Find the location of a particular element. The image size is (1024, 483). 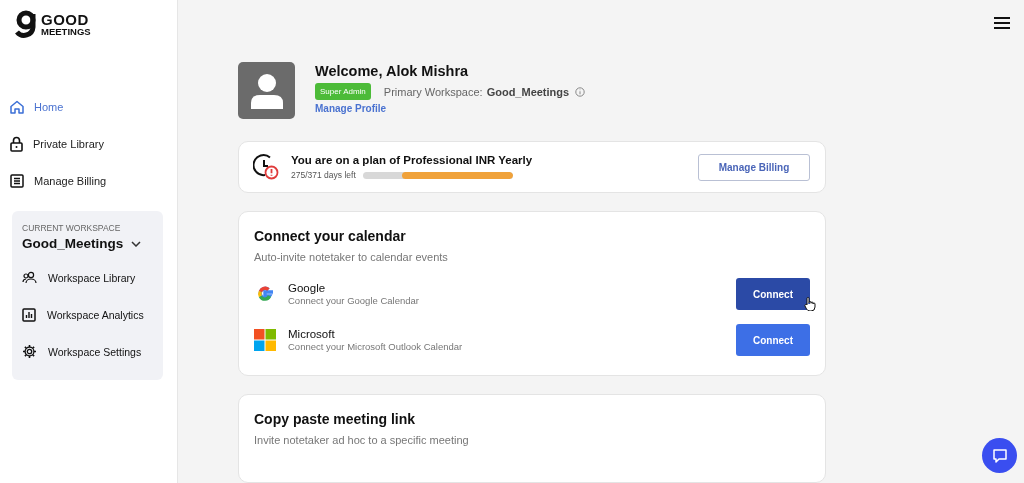

chat-icon is located at coordinates (999, 455).